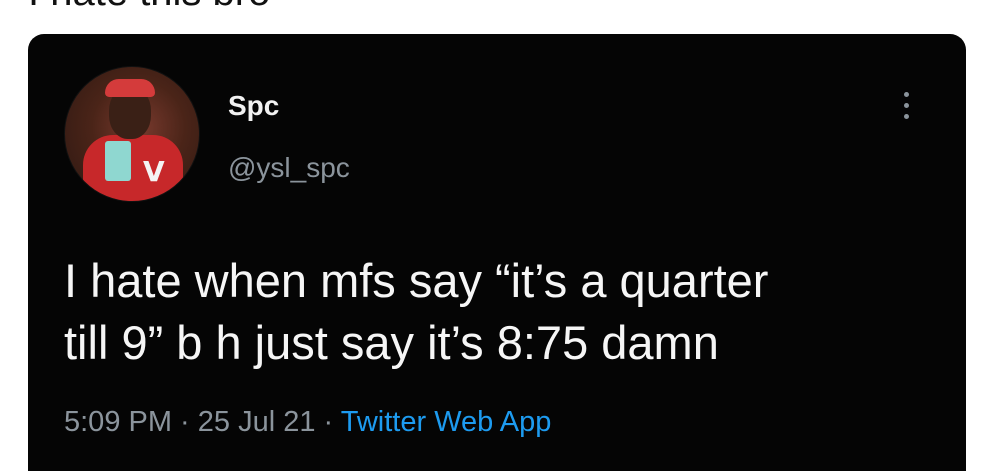  Describe the element at coordinates (446, 422) in the screenshot. I see `tweet-source-link: Twitter Web App` at that location.